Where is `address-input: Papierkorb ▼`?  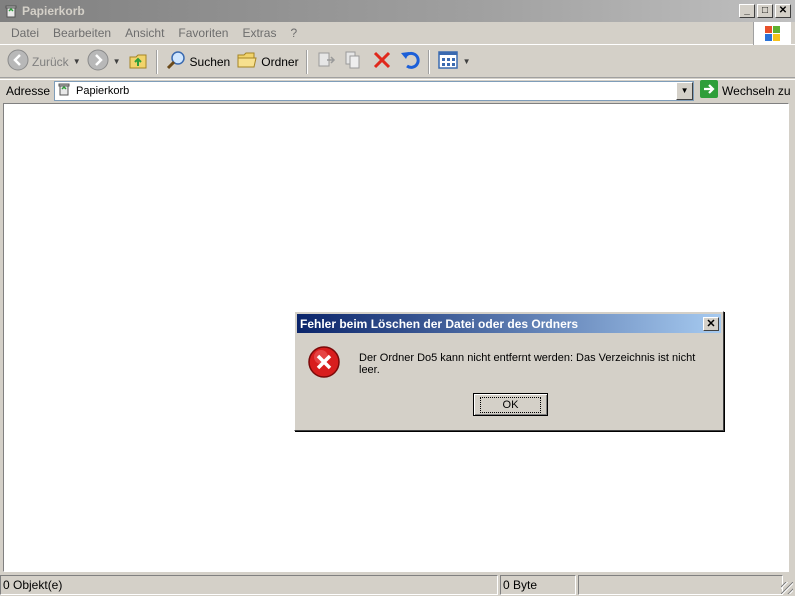 address-input: Papierkorb ▼ is located at coordinates (374, 90).